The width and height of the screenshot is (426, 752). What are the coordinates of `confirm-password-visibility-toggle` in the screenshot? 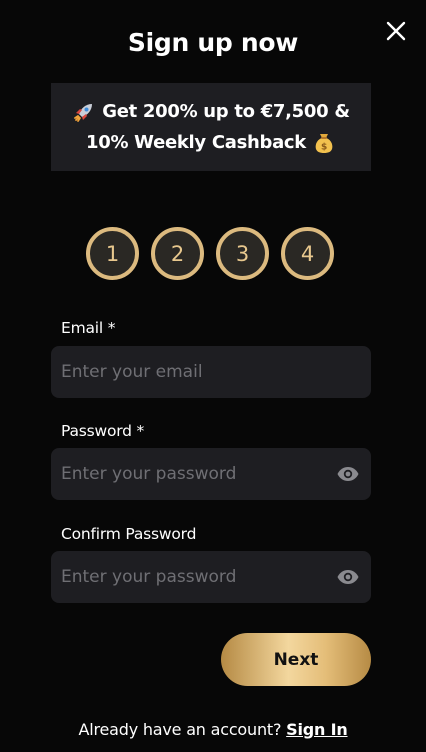 It's located at (348, 577).